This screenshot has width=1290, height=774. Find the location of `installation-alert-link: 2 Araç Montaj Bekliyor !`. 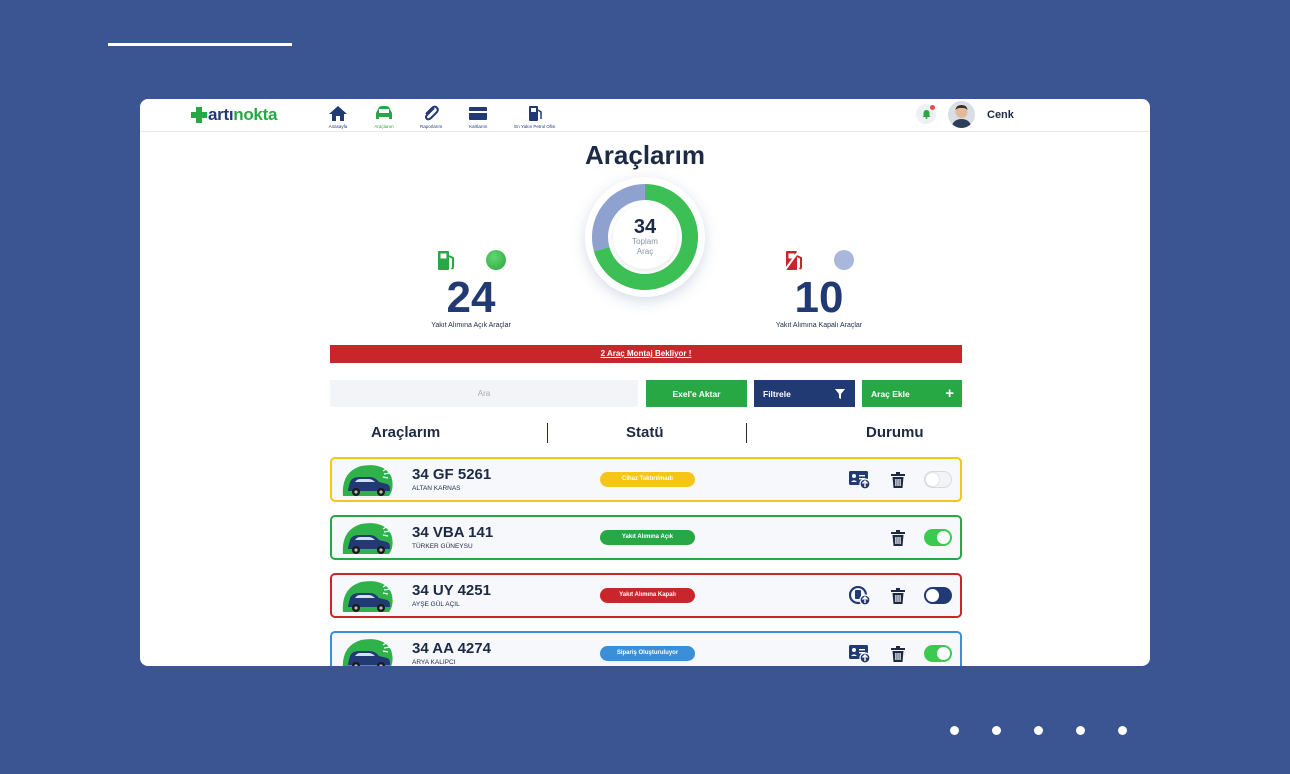

installation-alert-link: 2 Araç Montaj Bekliyor ! is located at coordinates (646, 354).